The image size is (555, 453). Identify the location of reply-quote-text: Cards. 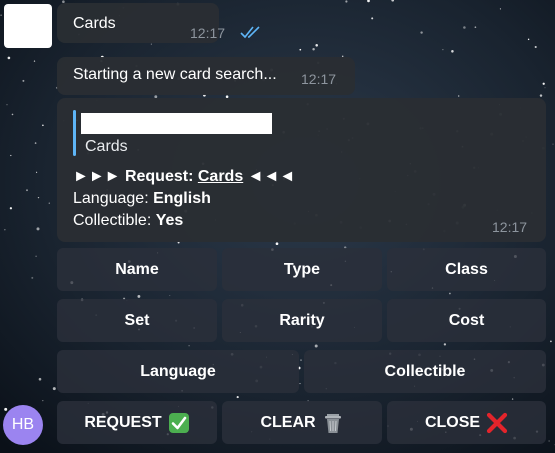
(106, 146).